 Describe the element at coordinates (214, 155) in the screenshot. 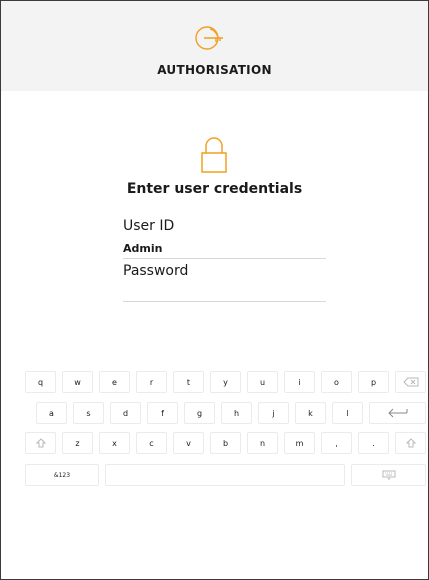

I see `lock-icon` at that location.